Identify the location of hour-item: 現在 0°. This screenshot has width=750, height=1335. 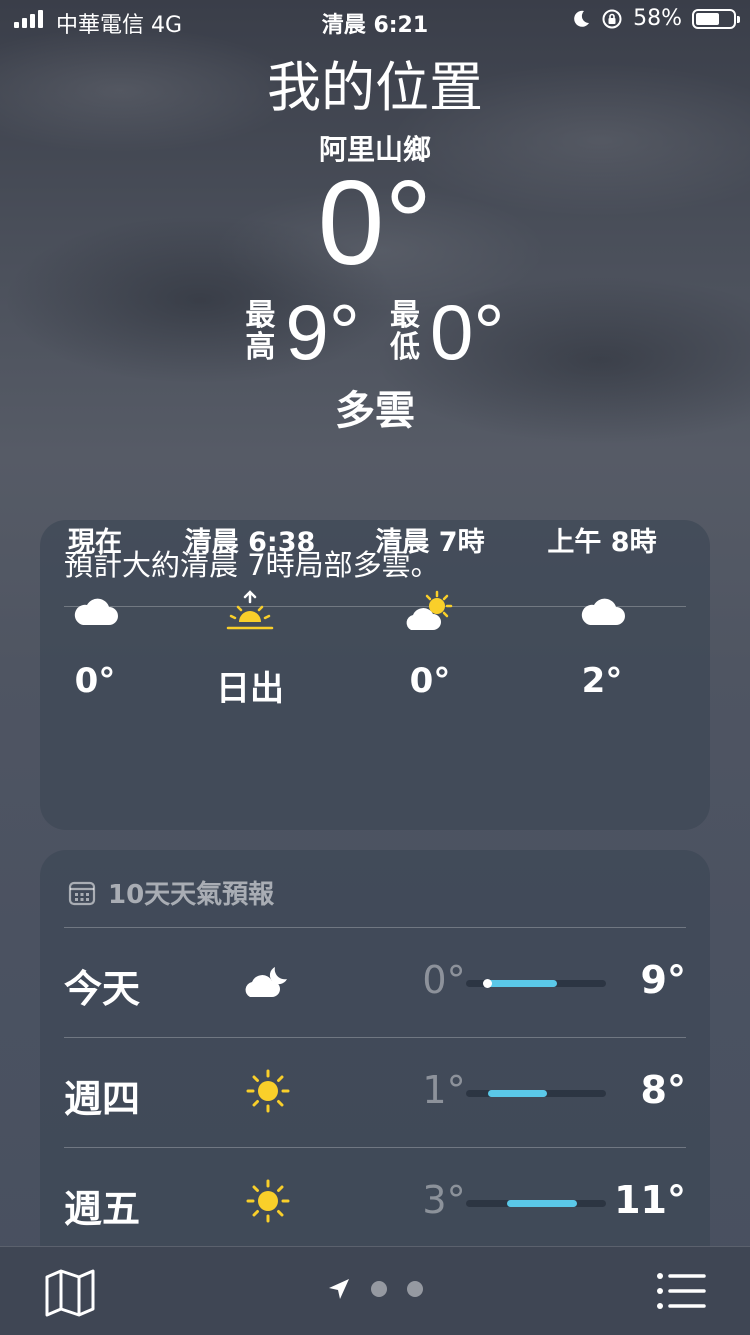
(95, 610).